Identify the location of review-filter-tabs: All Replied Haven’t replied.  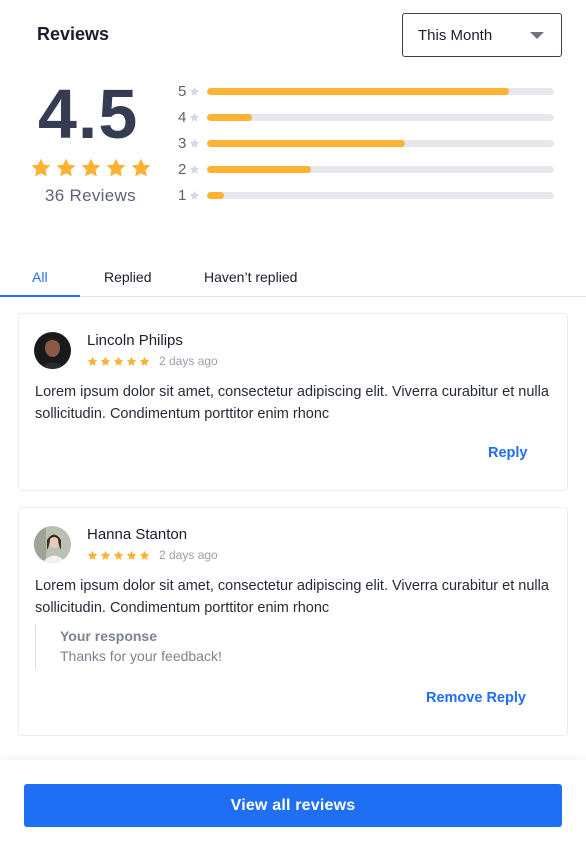
(293, 277).